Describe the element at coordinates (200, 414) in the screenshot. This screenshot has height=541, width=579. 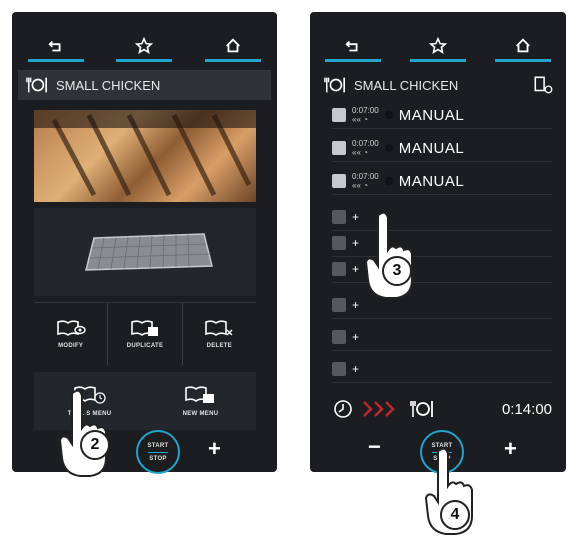
I see `new-menu-label: NEW MENU` at that location.